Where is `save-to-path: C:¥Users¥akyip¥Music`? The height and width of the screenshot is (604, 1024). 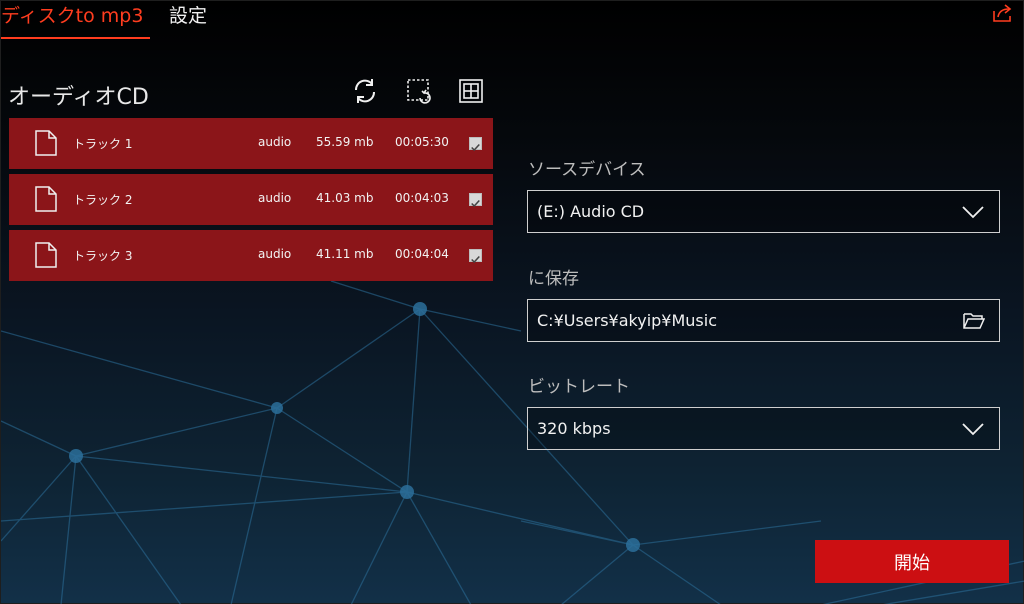 save-to-path: C:¥Users¥akyip¥Music is located at coordinates (627, 320).